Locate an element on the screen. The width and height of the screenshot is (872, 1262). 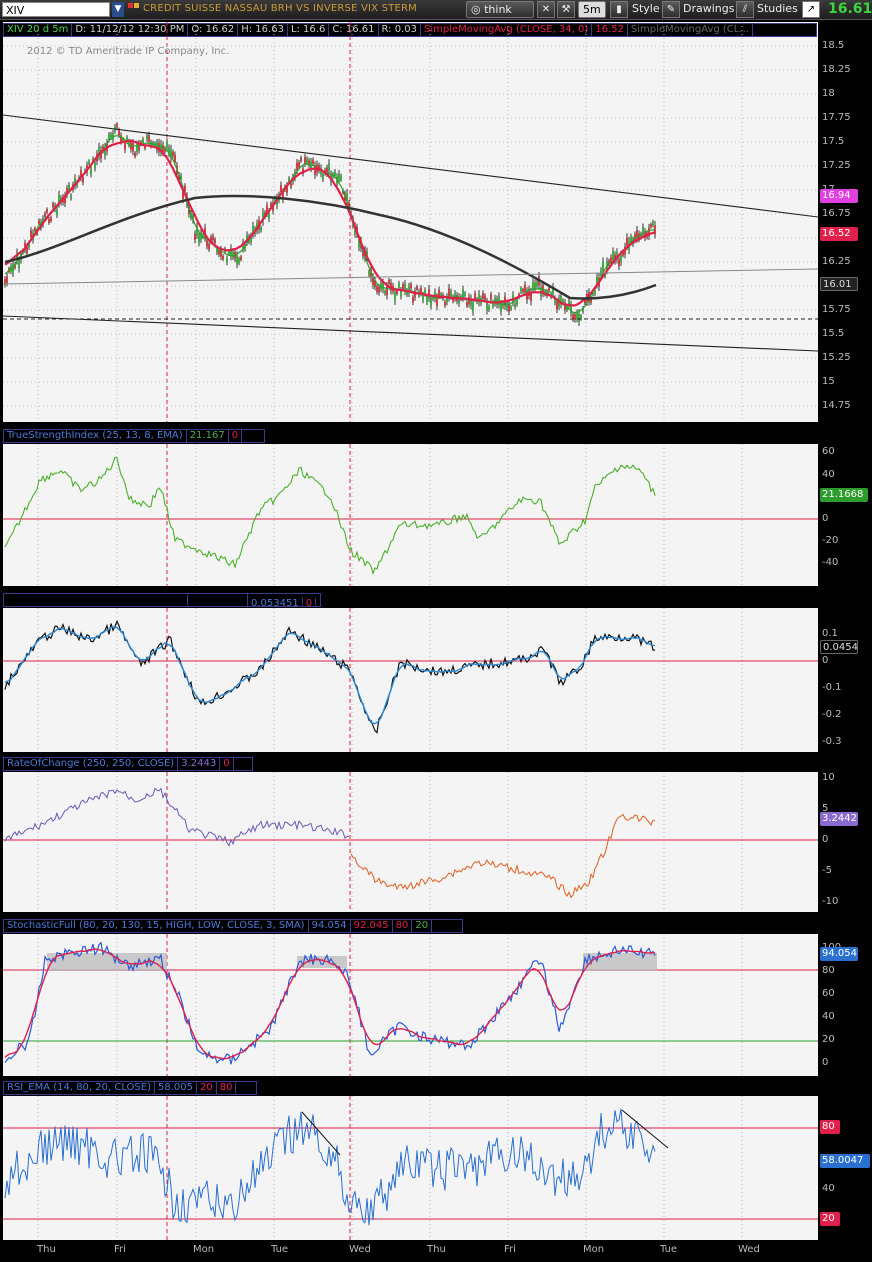
macd-tick: -0.1 is located at coordinates (832, 687).